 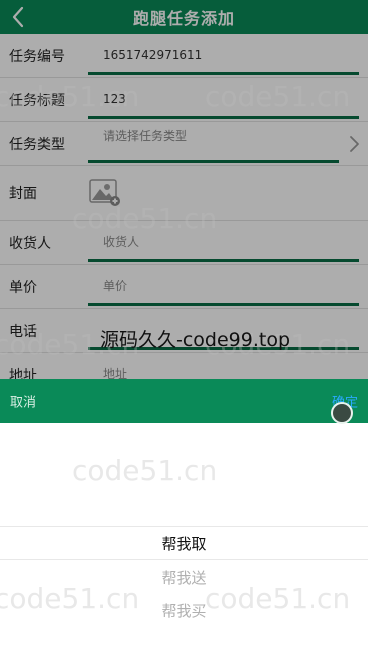 I want to click on picker-selection-line-bottom, so click(x=184, y=559).